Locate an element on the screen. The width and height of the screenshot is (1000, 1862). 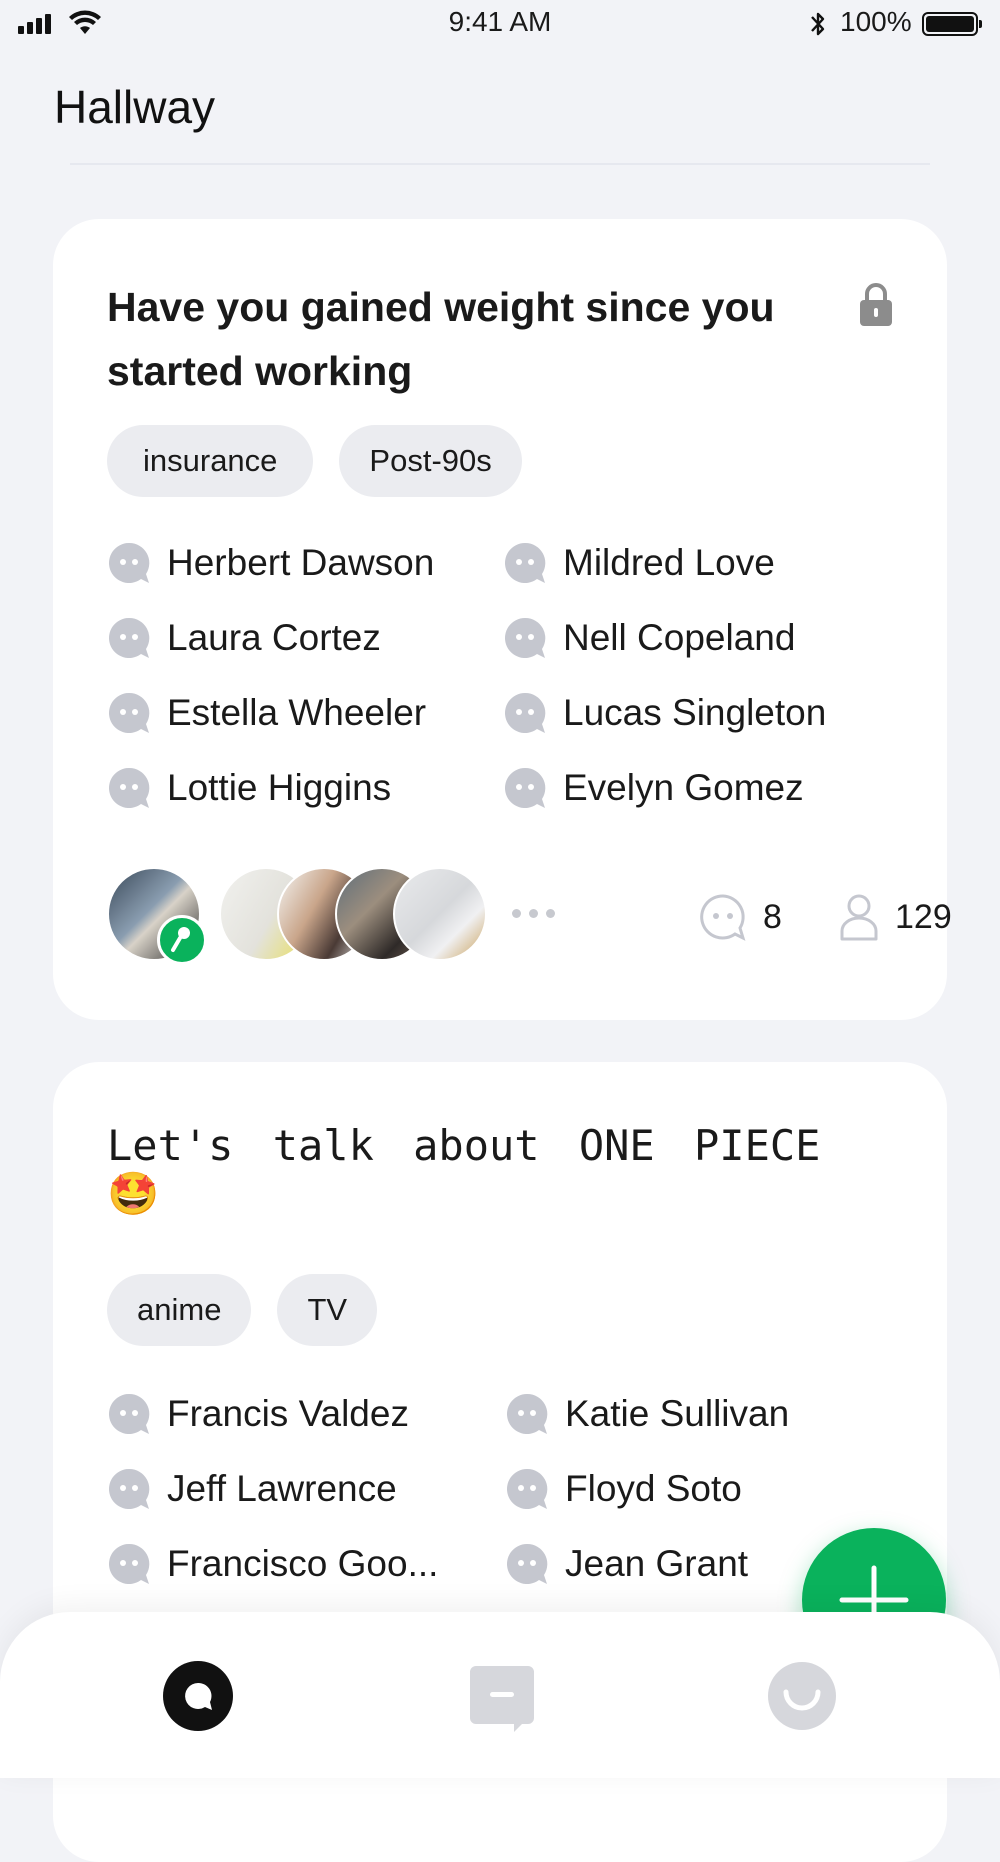
lock-icon is located at coordinates (876, 304).